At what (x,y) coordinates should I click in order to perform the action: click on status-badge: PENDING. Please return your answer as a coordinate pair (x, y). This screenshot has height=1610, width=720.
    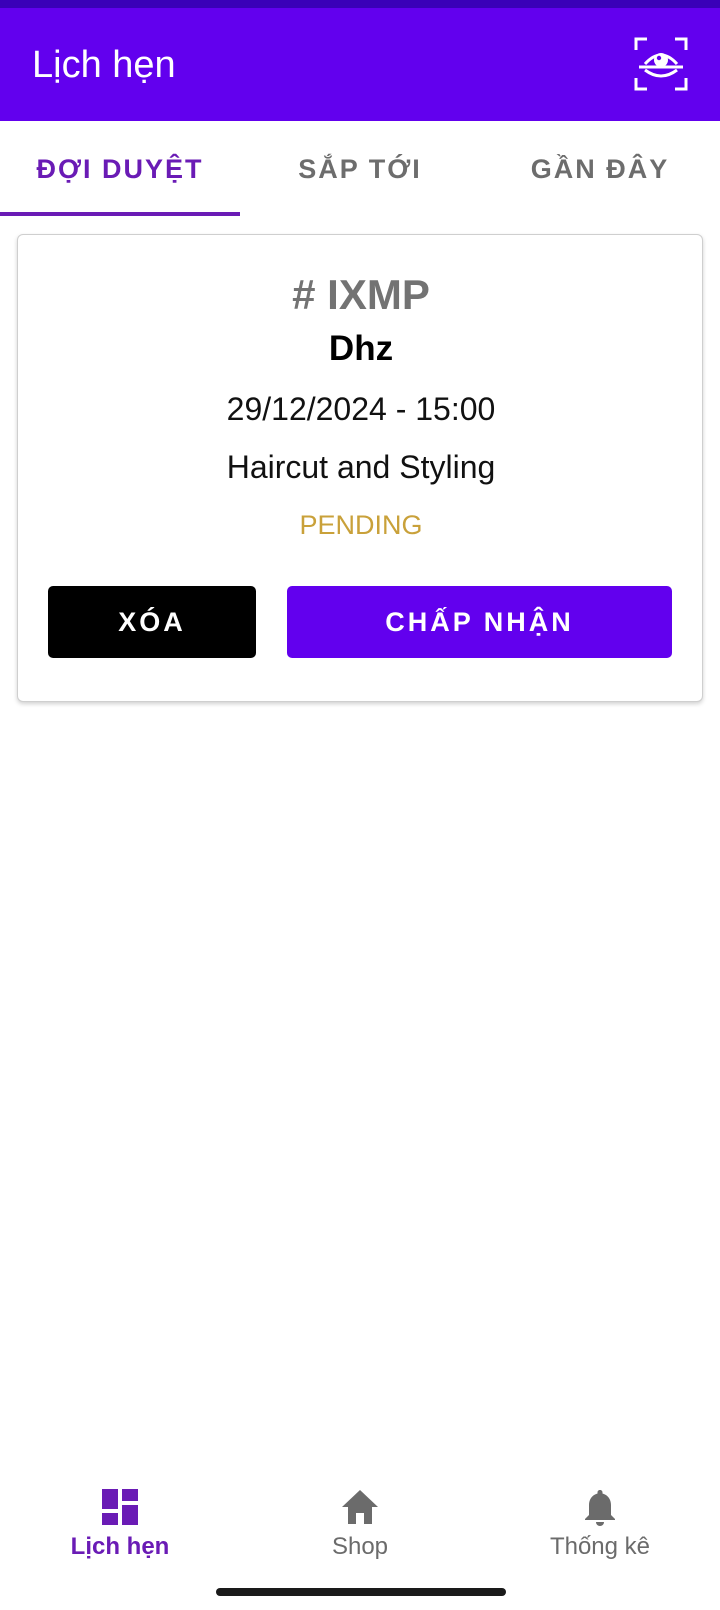
    Looking at the image, I should click on (361, 525).